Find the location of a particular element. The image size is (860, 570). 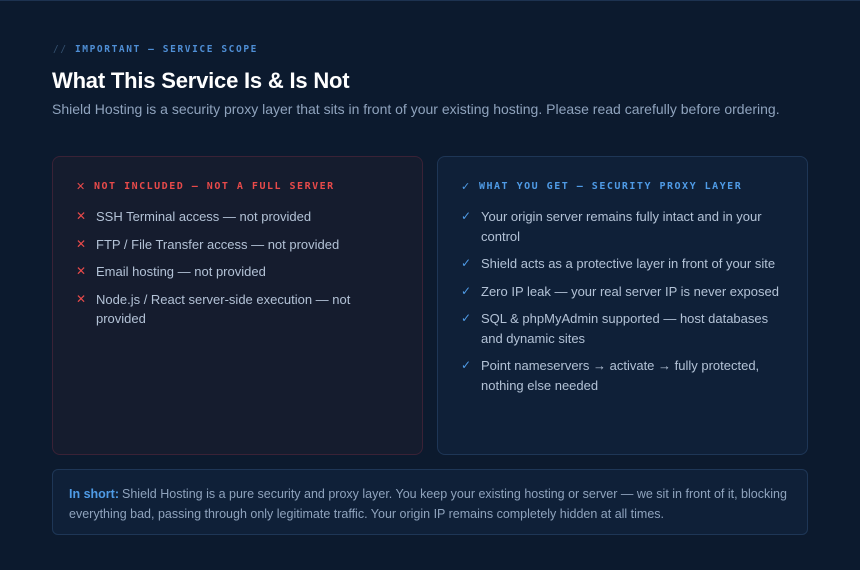

eyebrow-label: IMPORTANT — SERVICE SCOPE is located at coordinates (166, 49).